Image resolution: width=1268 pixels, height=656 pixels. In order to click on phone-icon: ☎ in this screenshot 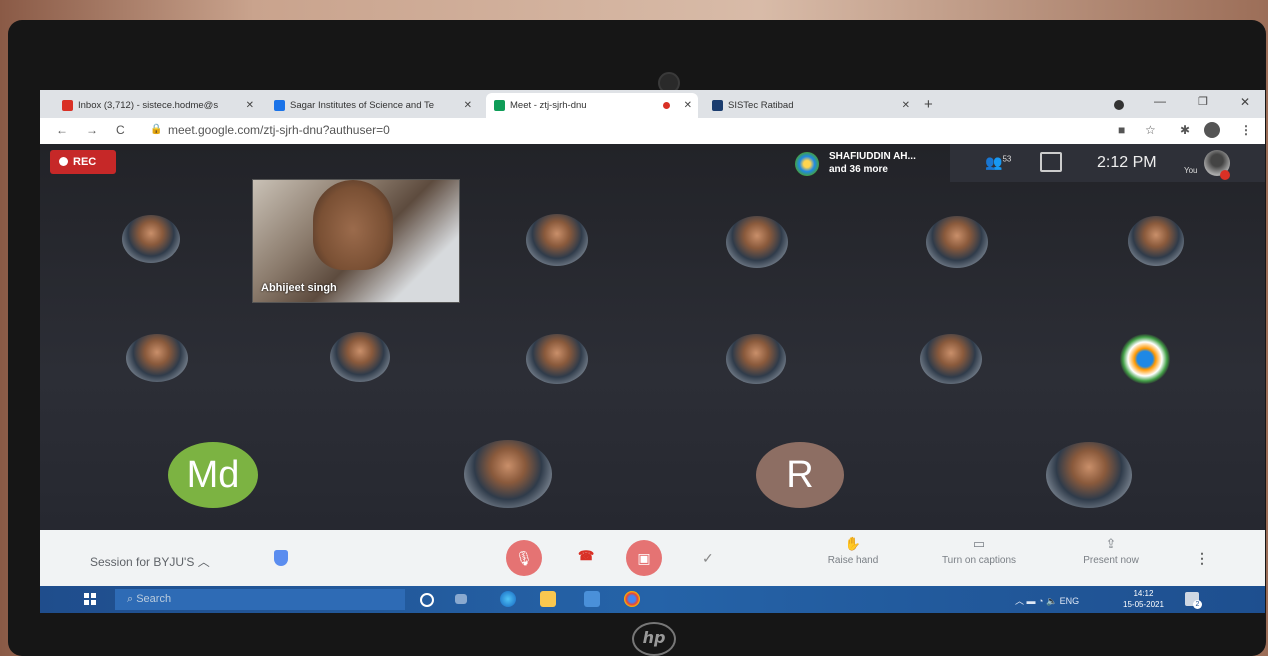, I will do `click(586, 555)`.